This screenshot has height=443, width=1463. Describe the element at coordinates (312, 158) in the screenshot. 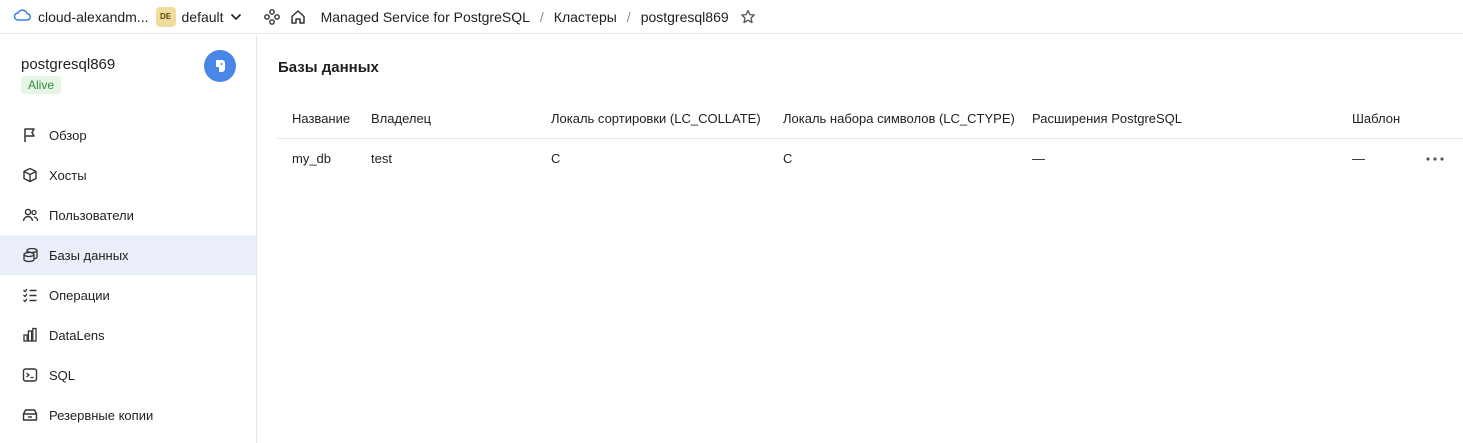

I see `cell-name: my_db` at that location.